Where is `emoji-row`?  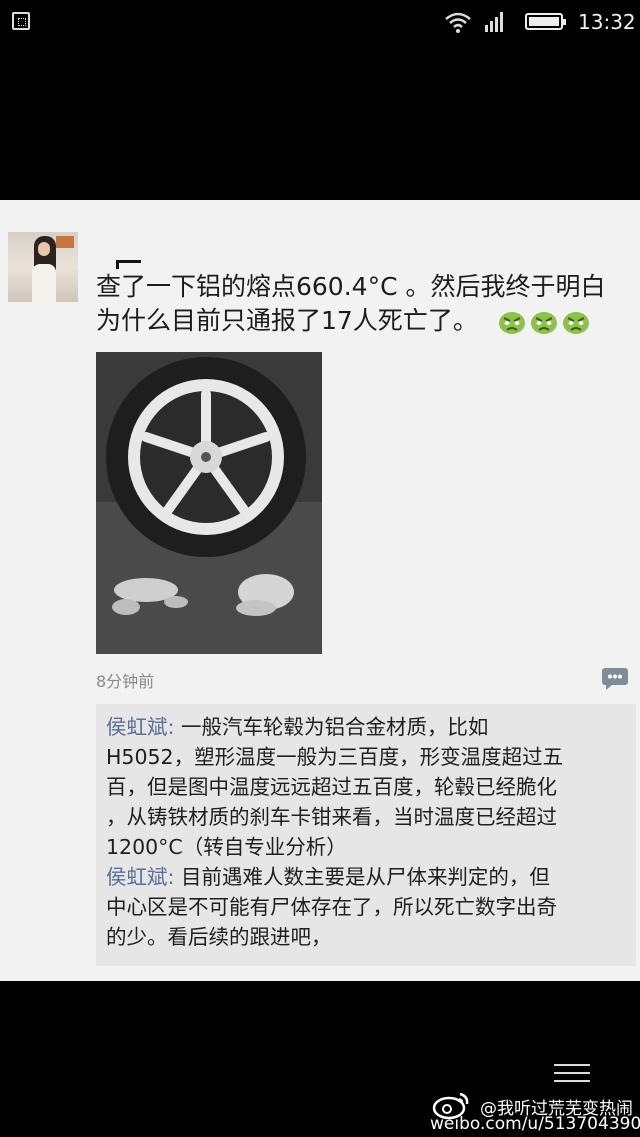
emoji-row is located at coordinates (544, 322).